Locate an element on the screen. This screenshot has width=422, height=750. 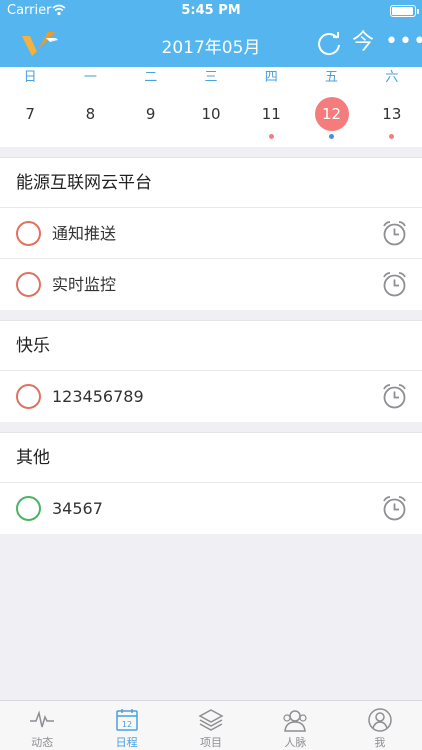
task-row: 通知推送 is located at coordinates (211, 233).